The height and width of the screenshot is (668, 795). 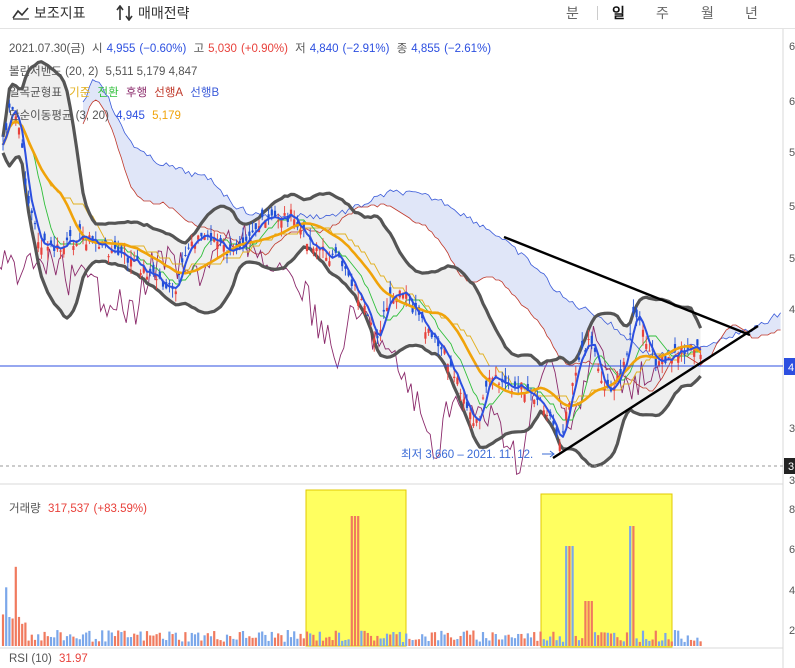 I want to click on legend-close-value: 4,855, so click(x=426, y=49).